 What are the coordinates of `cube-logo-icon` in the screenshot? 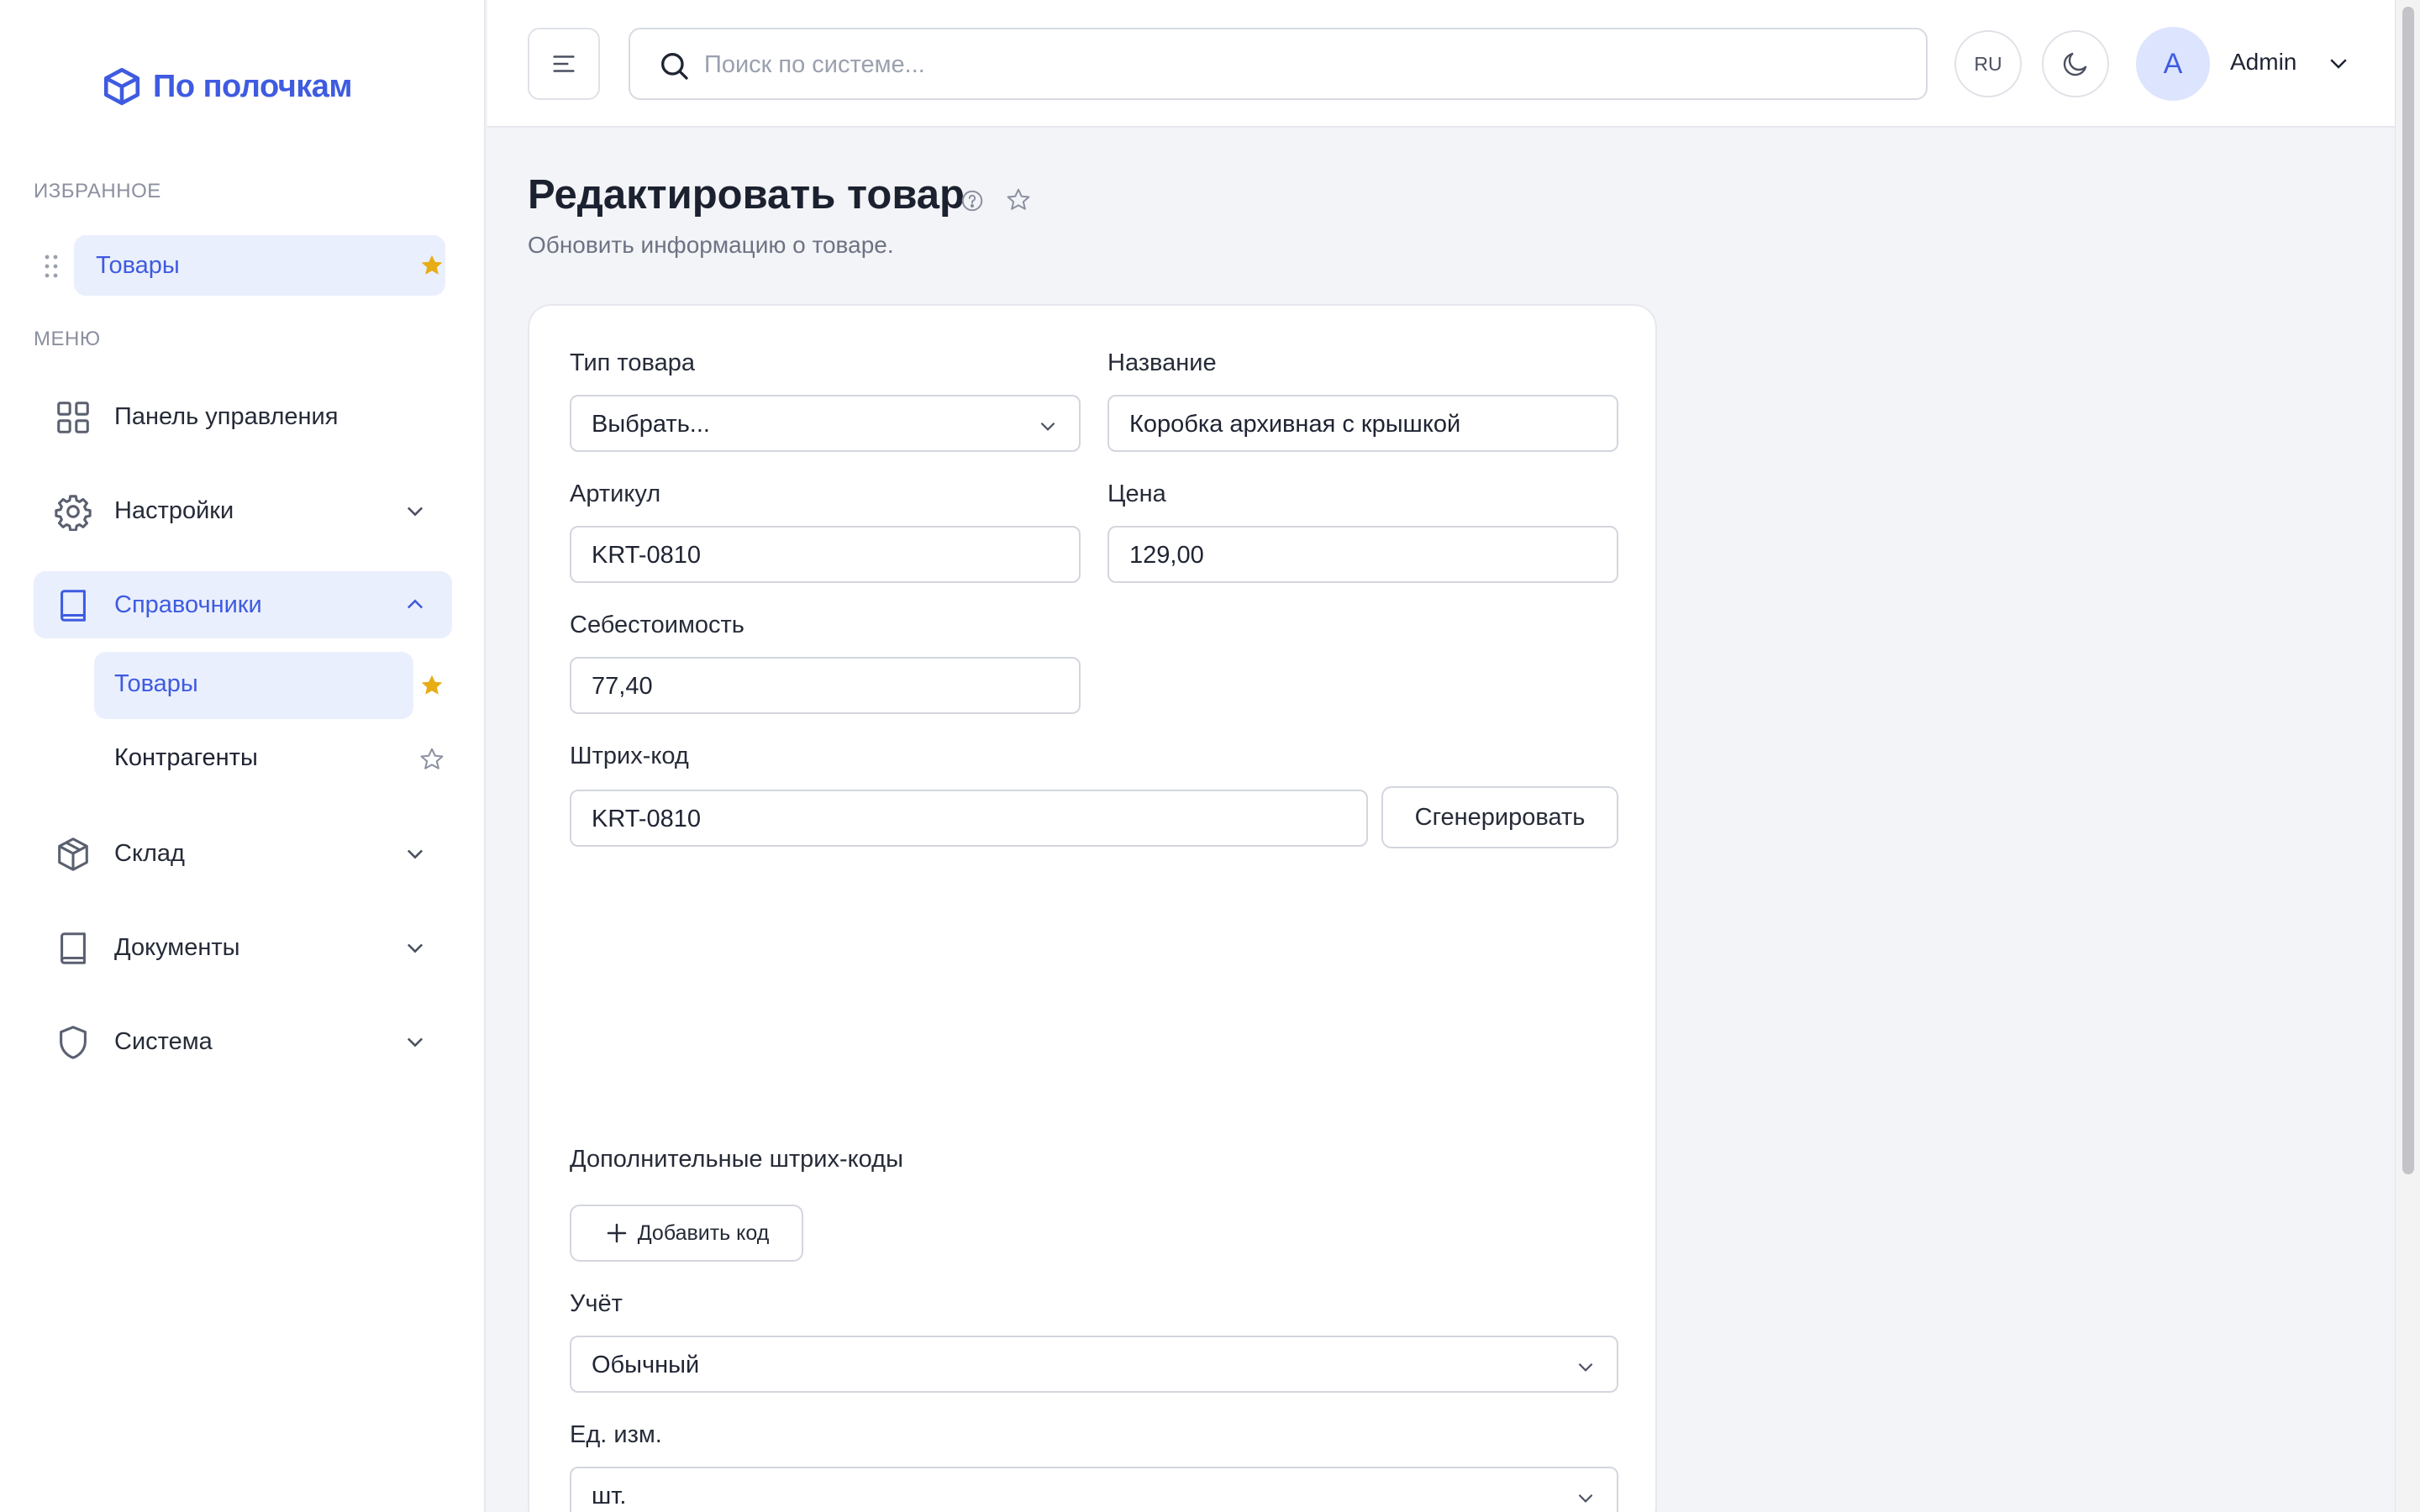 It's located at (122, 87).